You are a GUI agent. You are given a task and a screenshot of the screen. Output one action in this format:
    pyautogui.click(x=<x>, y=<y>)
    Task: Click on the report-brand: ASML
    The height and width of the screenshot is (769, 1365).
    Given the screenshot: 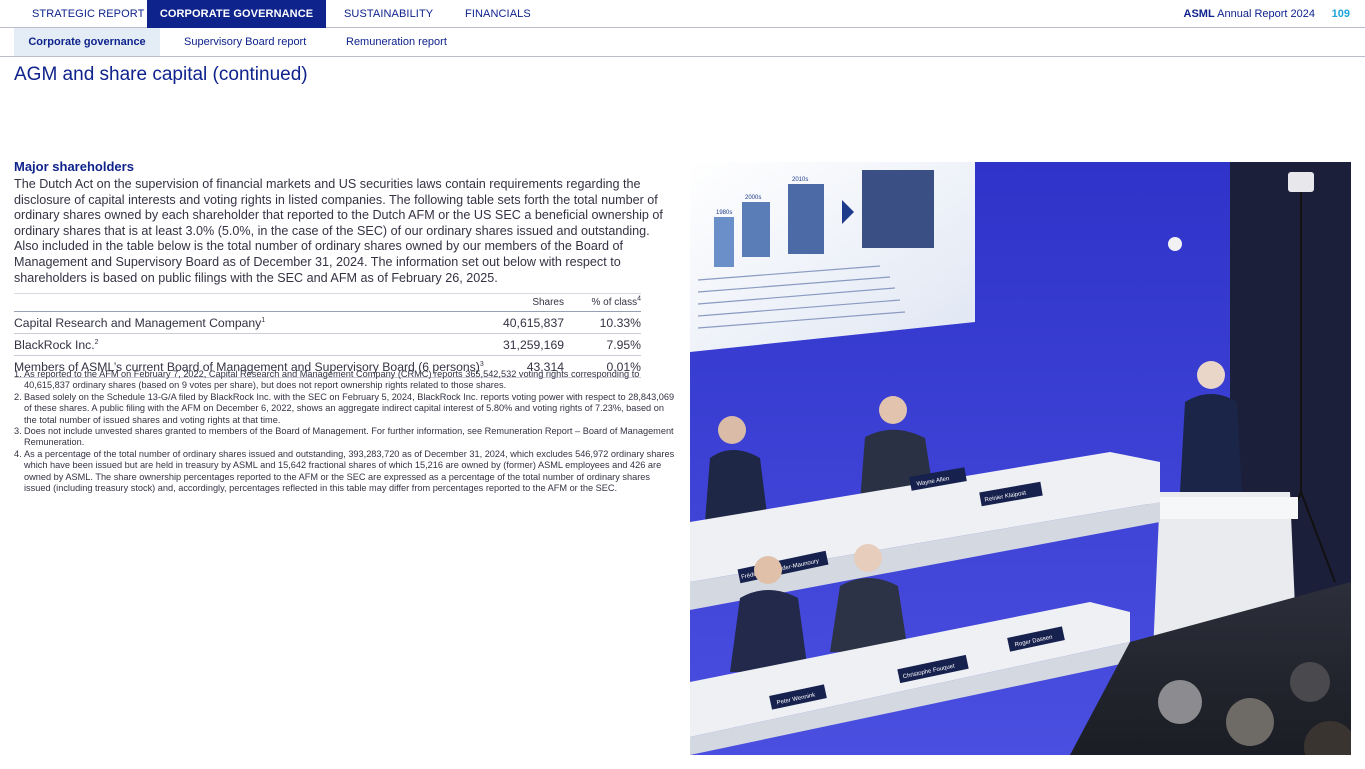 What is the action you would take?
    pyautogui.click(x=1199, y=14)
    